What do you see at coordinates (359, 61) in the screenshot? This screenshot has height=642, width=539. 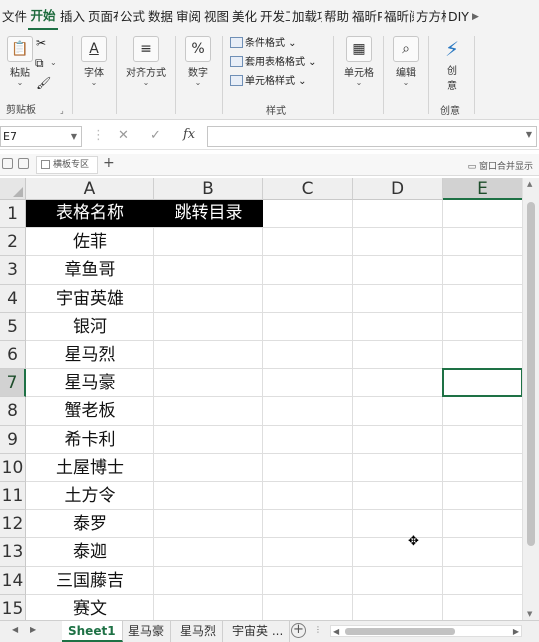 I see `cells-button: ▦ 单元格 ⌄` at bounding box center [359, 61].